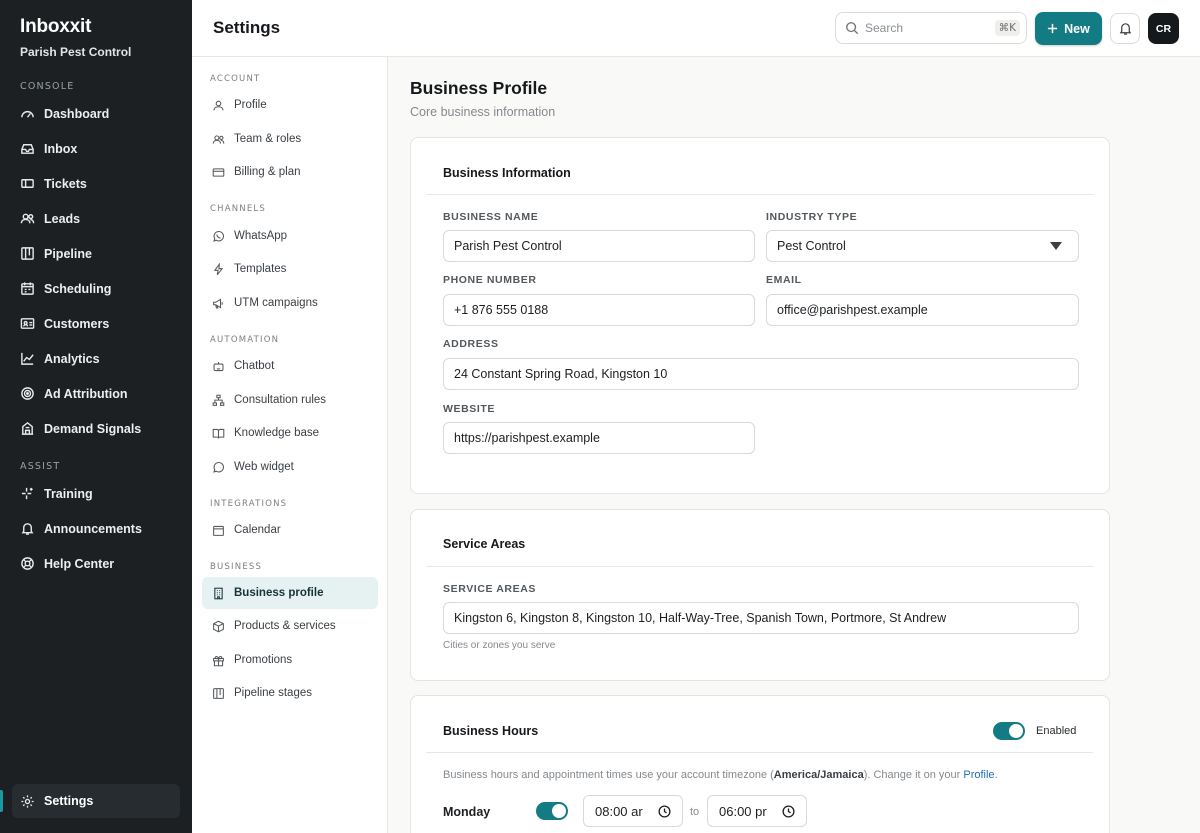  I want to click on subnav-item-label: Templates, so click(260, 269).